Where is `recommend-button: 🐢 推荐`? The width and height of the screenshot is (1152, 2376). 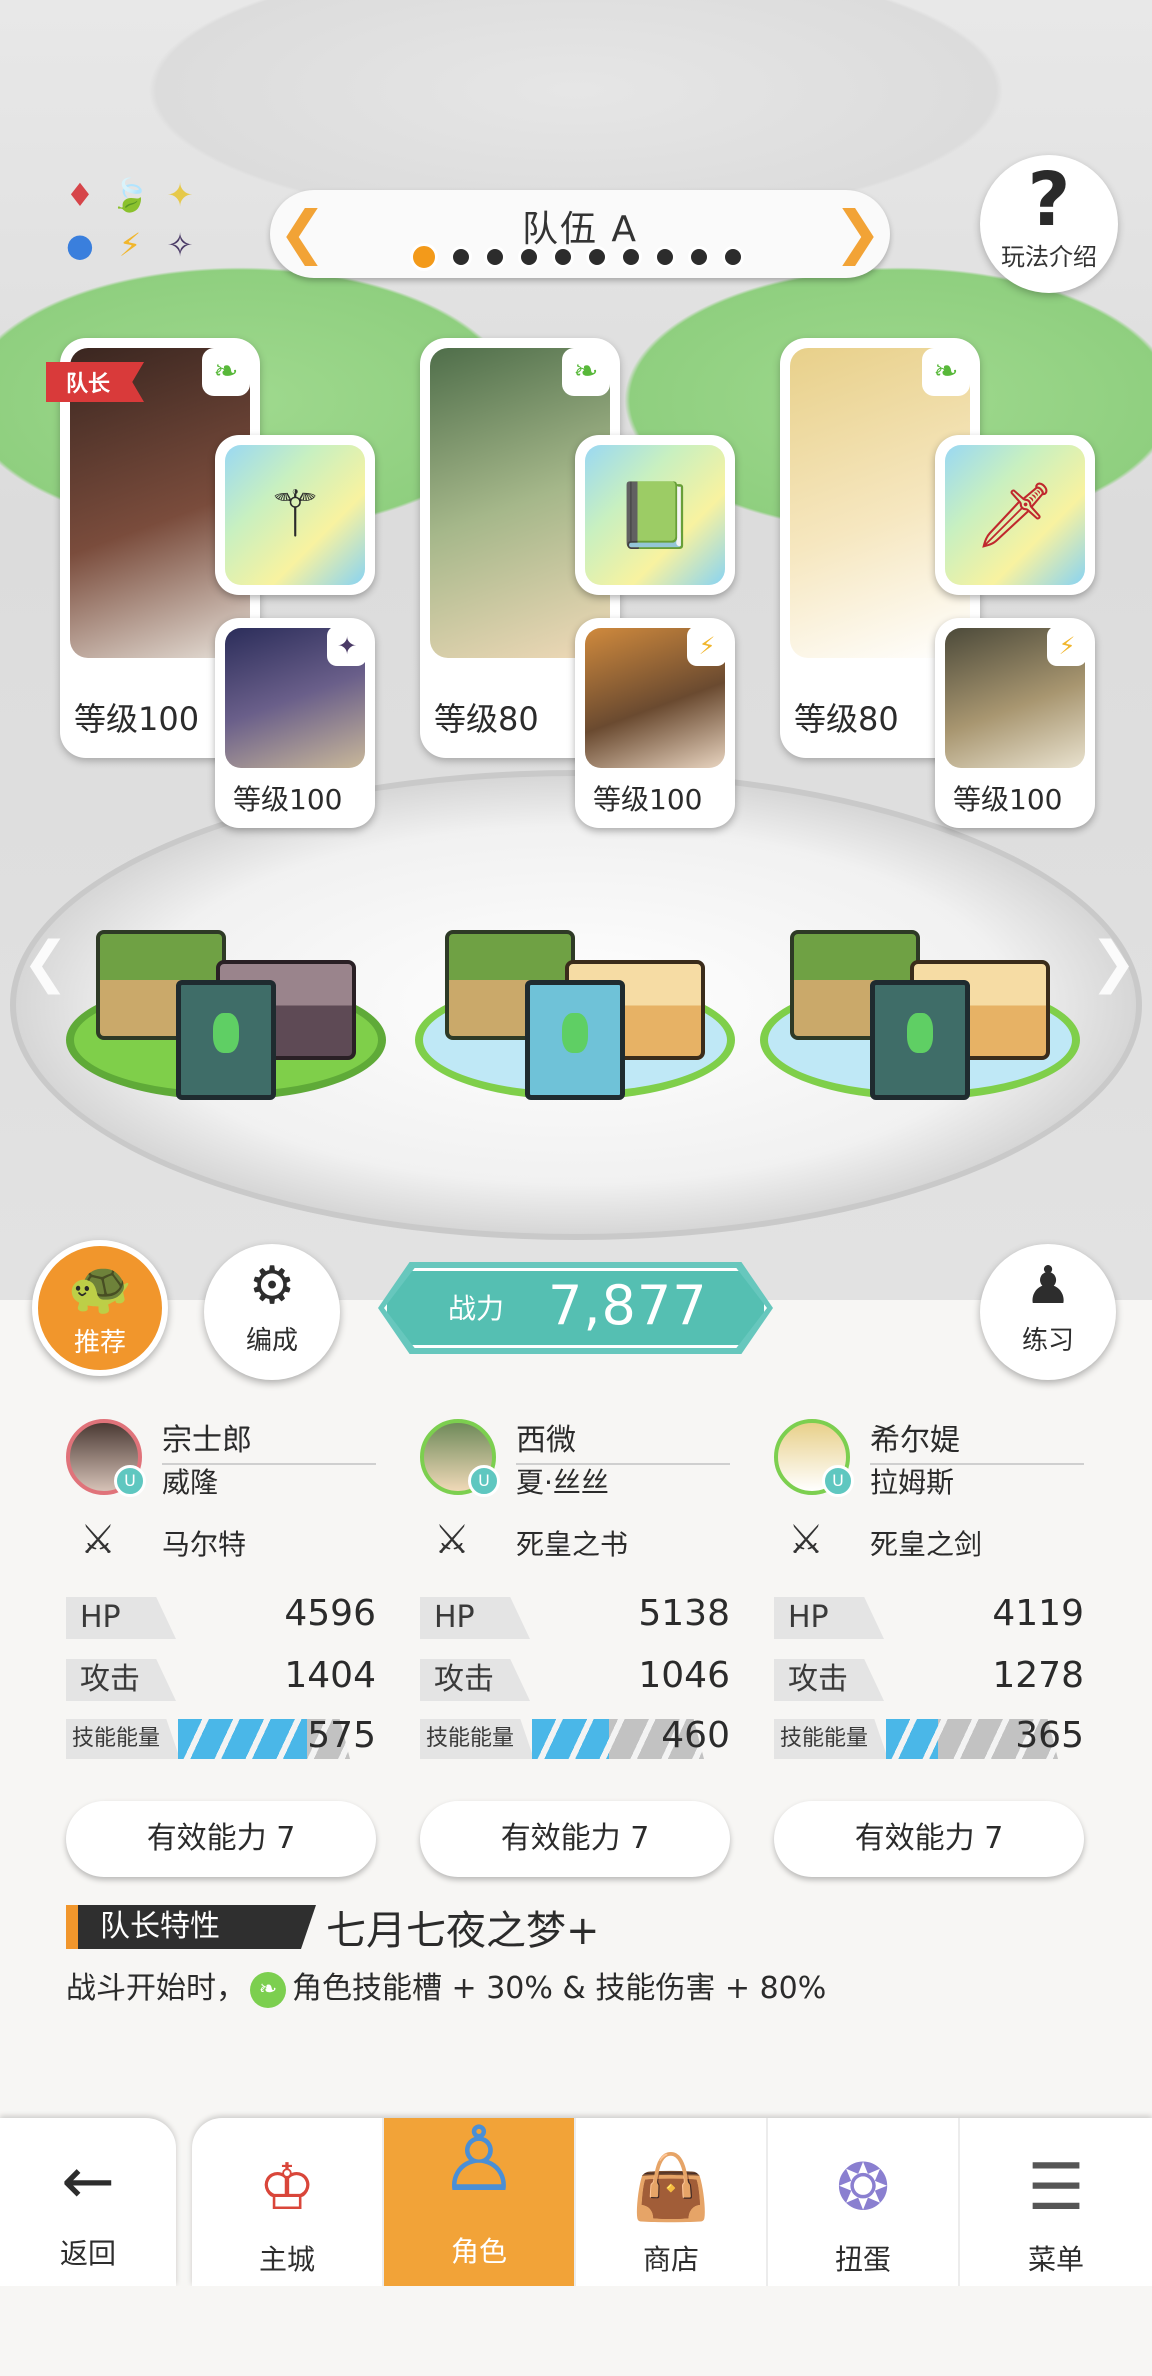
recommend-button: 🐢 推荐 is located at coordinates (100, 1308).